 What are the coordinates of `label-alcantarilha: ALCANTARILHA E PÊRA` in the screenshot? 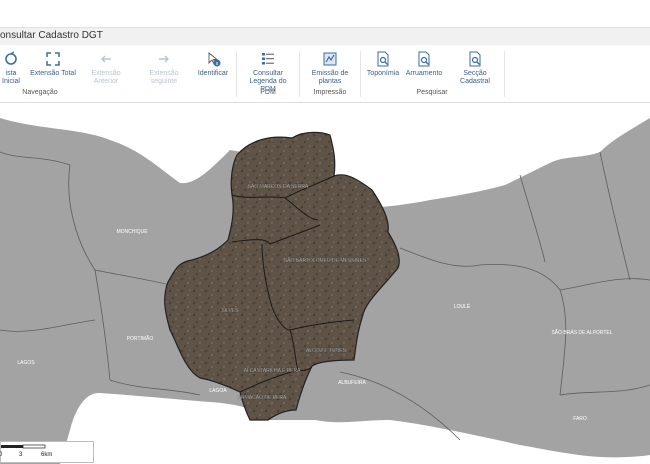 It's located at (273, 370).